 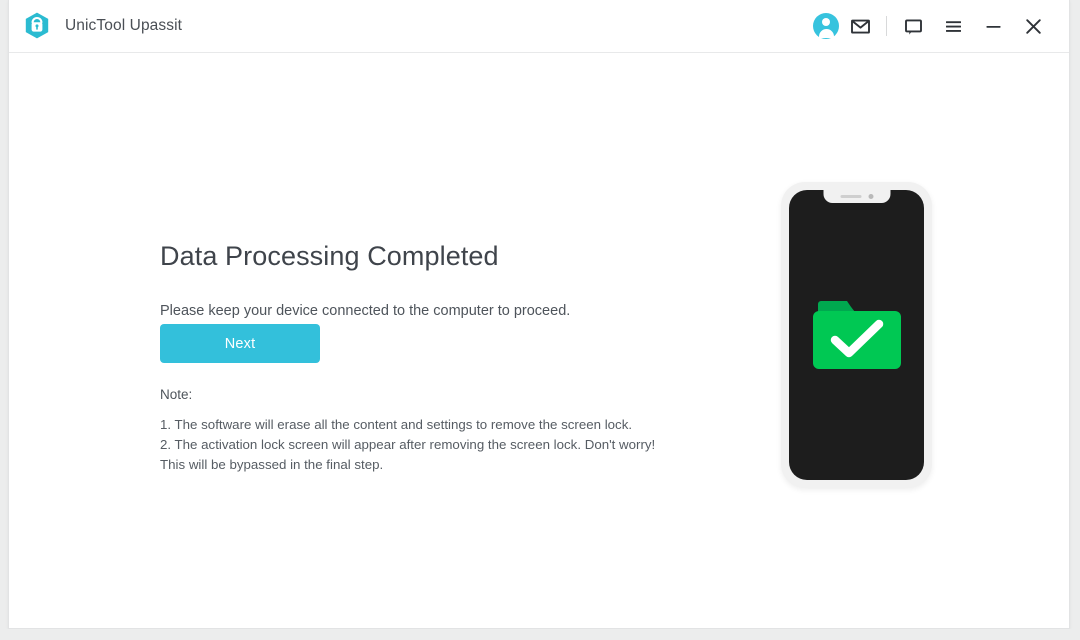 I want to click on phone-notch, so click(x=856, y=196).